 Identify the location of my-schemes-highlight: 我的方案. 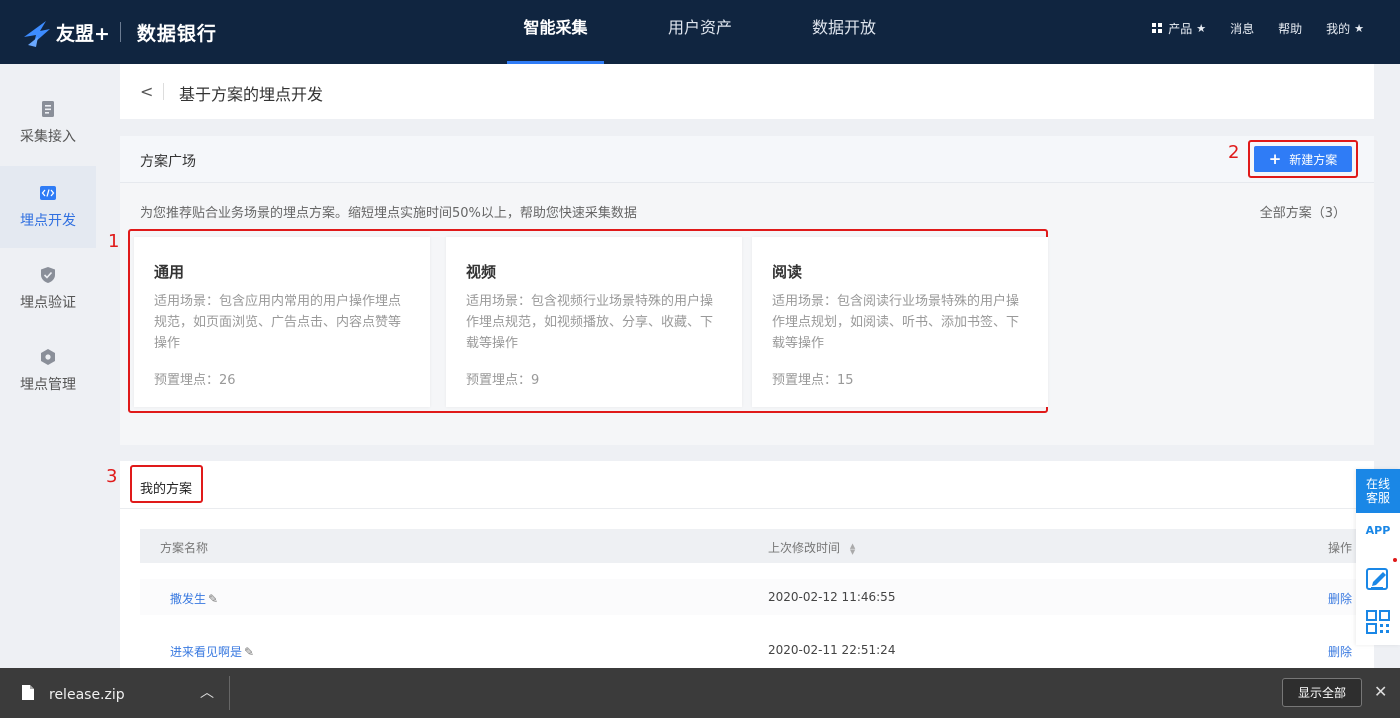
(166, 484).